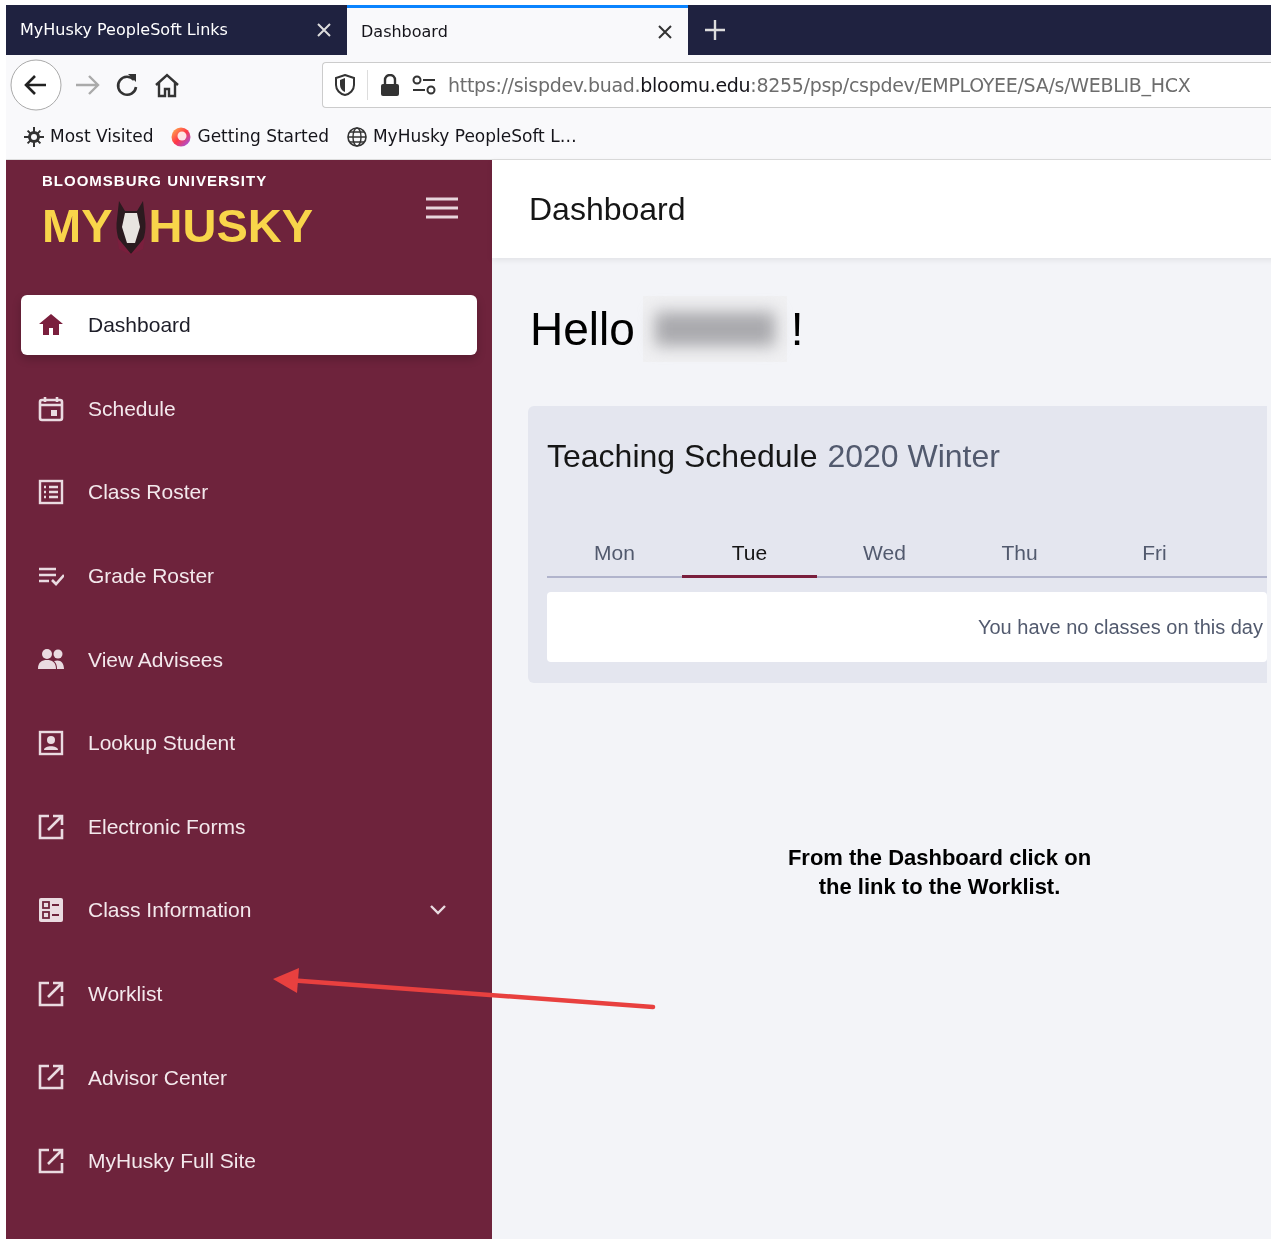 The height and width of the screenshot is (1244, 1271). I want to click on contact-card-icon, so click(51, 742).